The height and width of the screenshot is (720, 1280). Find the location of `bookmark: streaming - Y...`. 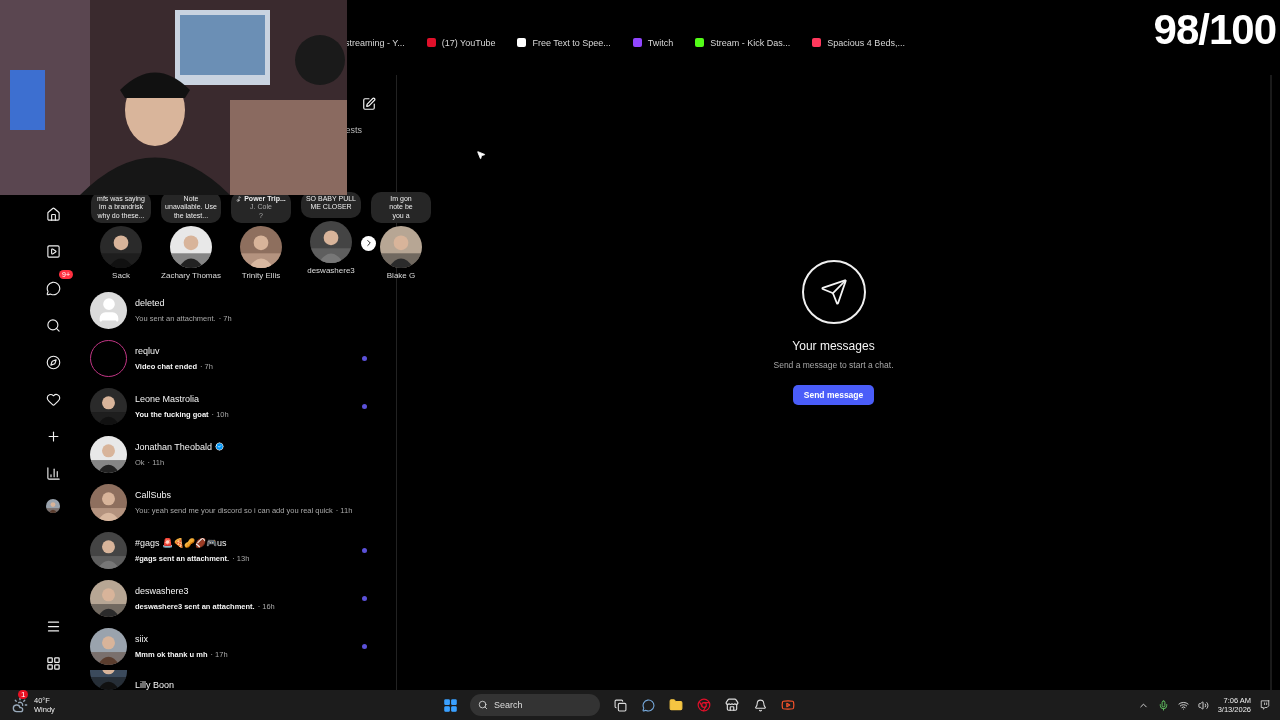

bookmark: streaming - Y... is located at coordinates (375, 42).